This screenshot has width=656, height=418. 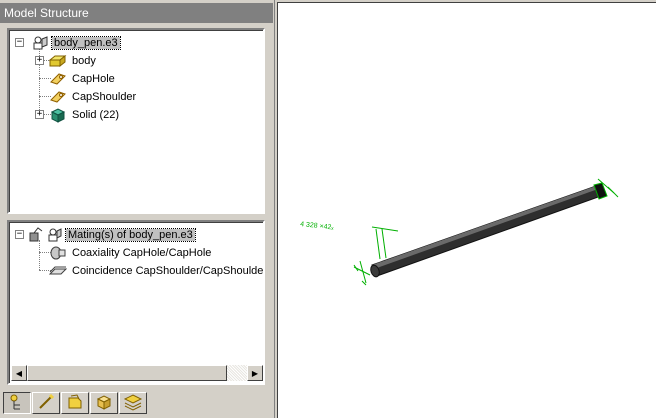 What do you see at coordinates (127, 373) in the screenshot?
I see `scroll-thumb` at bounding box center [127, 373].